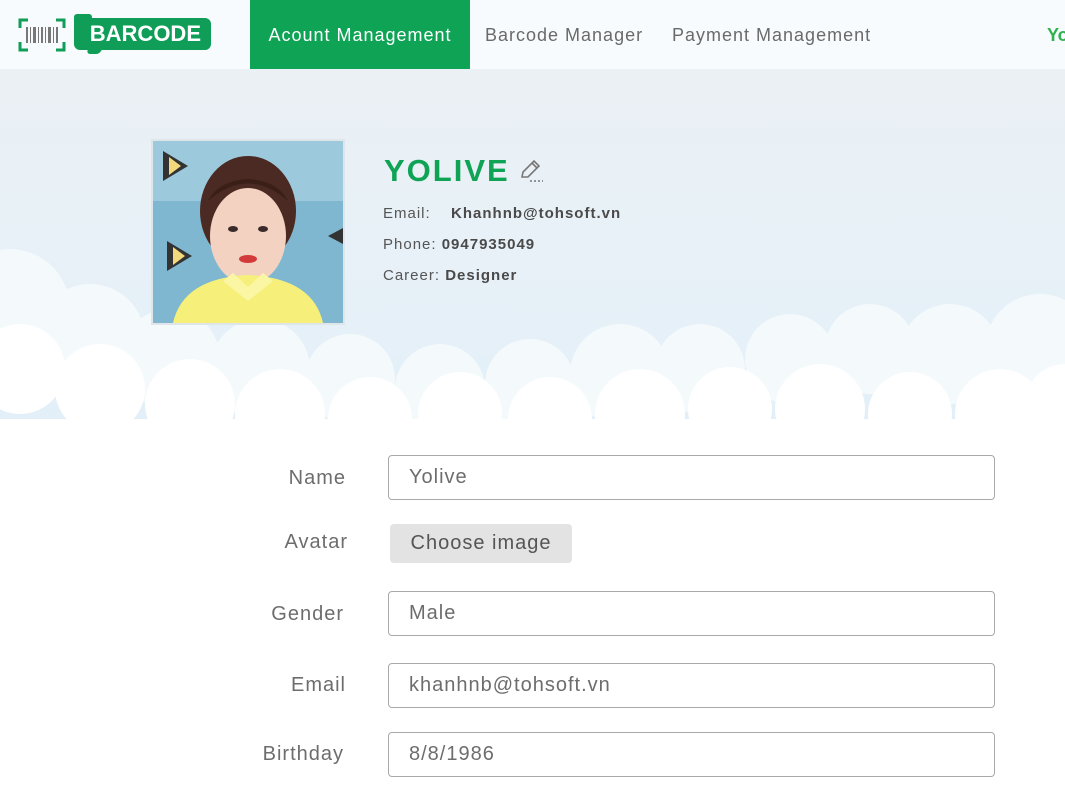 The width and height of the screenshot is (1065, 799). I want to click on name-input, so click(691, 477).